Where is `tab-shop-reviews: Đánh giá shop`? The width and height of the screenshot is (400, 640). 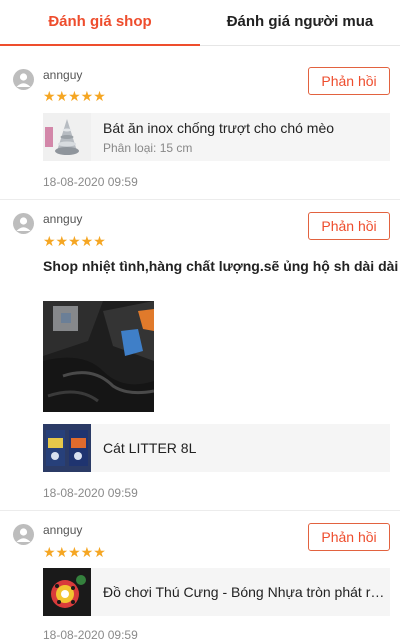 tab-shop-reviews: Đánh giá shop is located at coordinates (100, 23).